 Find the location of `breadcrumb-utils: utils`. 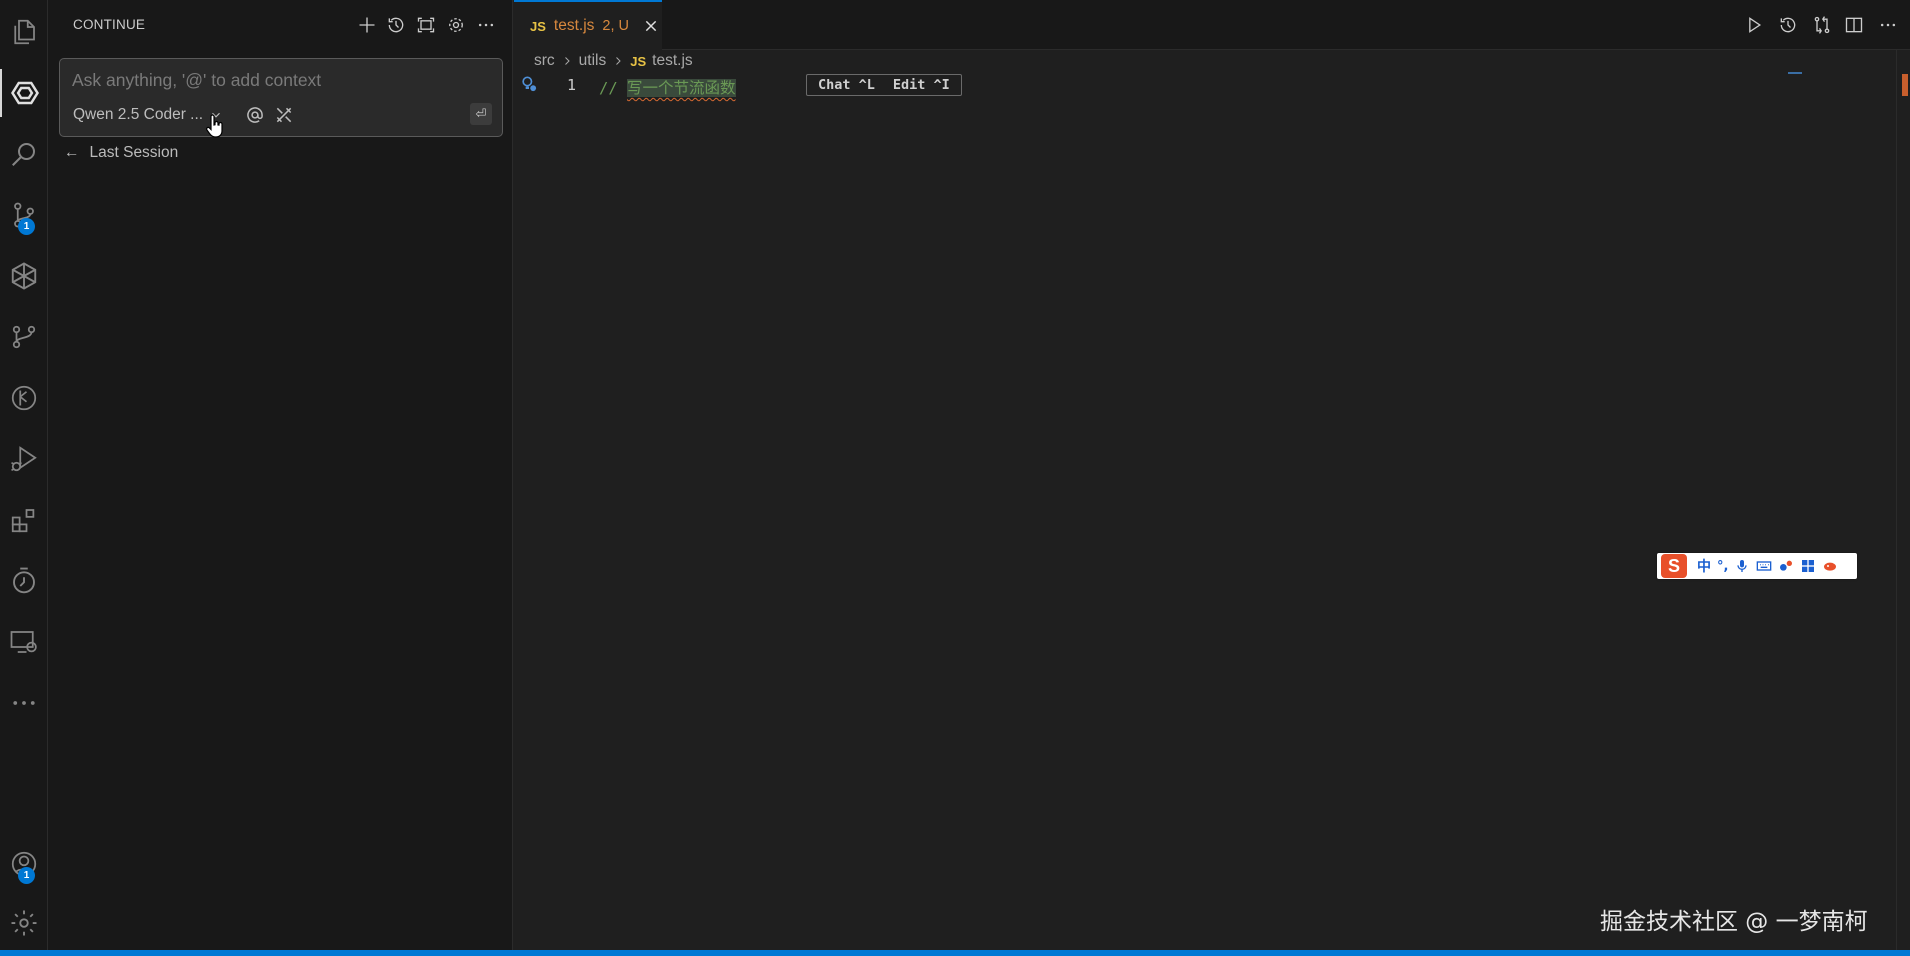

breadcrumb-utils: utils is located at coordinates (593, 61).